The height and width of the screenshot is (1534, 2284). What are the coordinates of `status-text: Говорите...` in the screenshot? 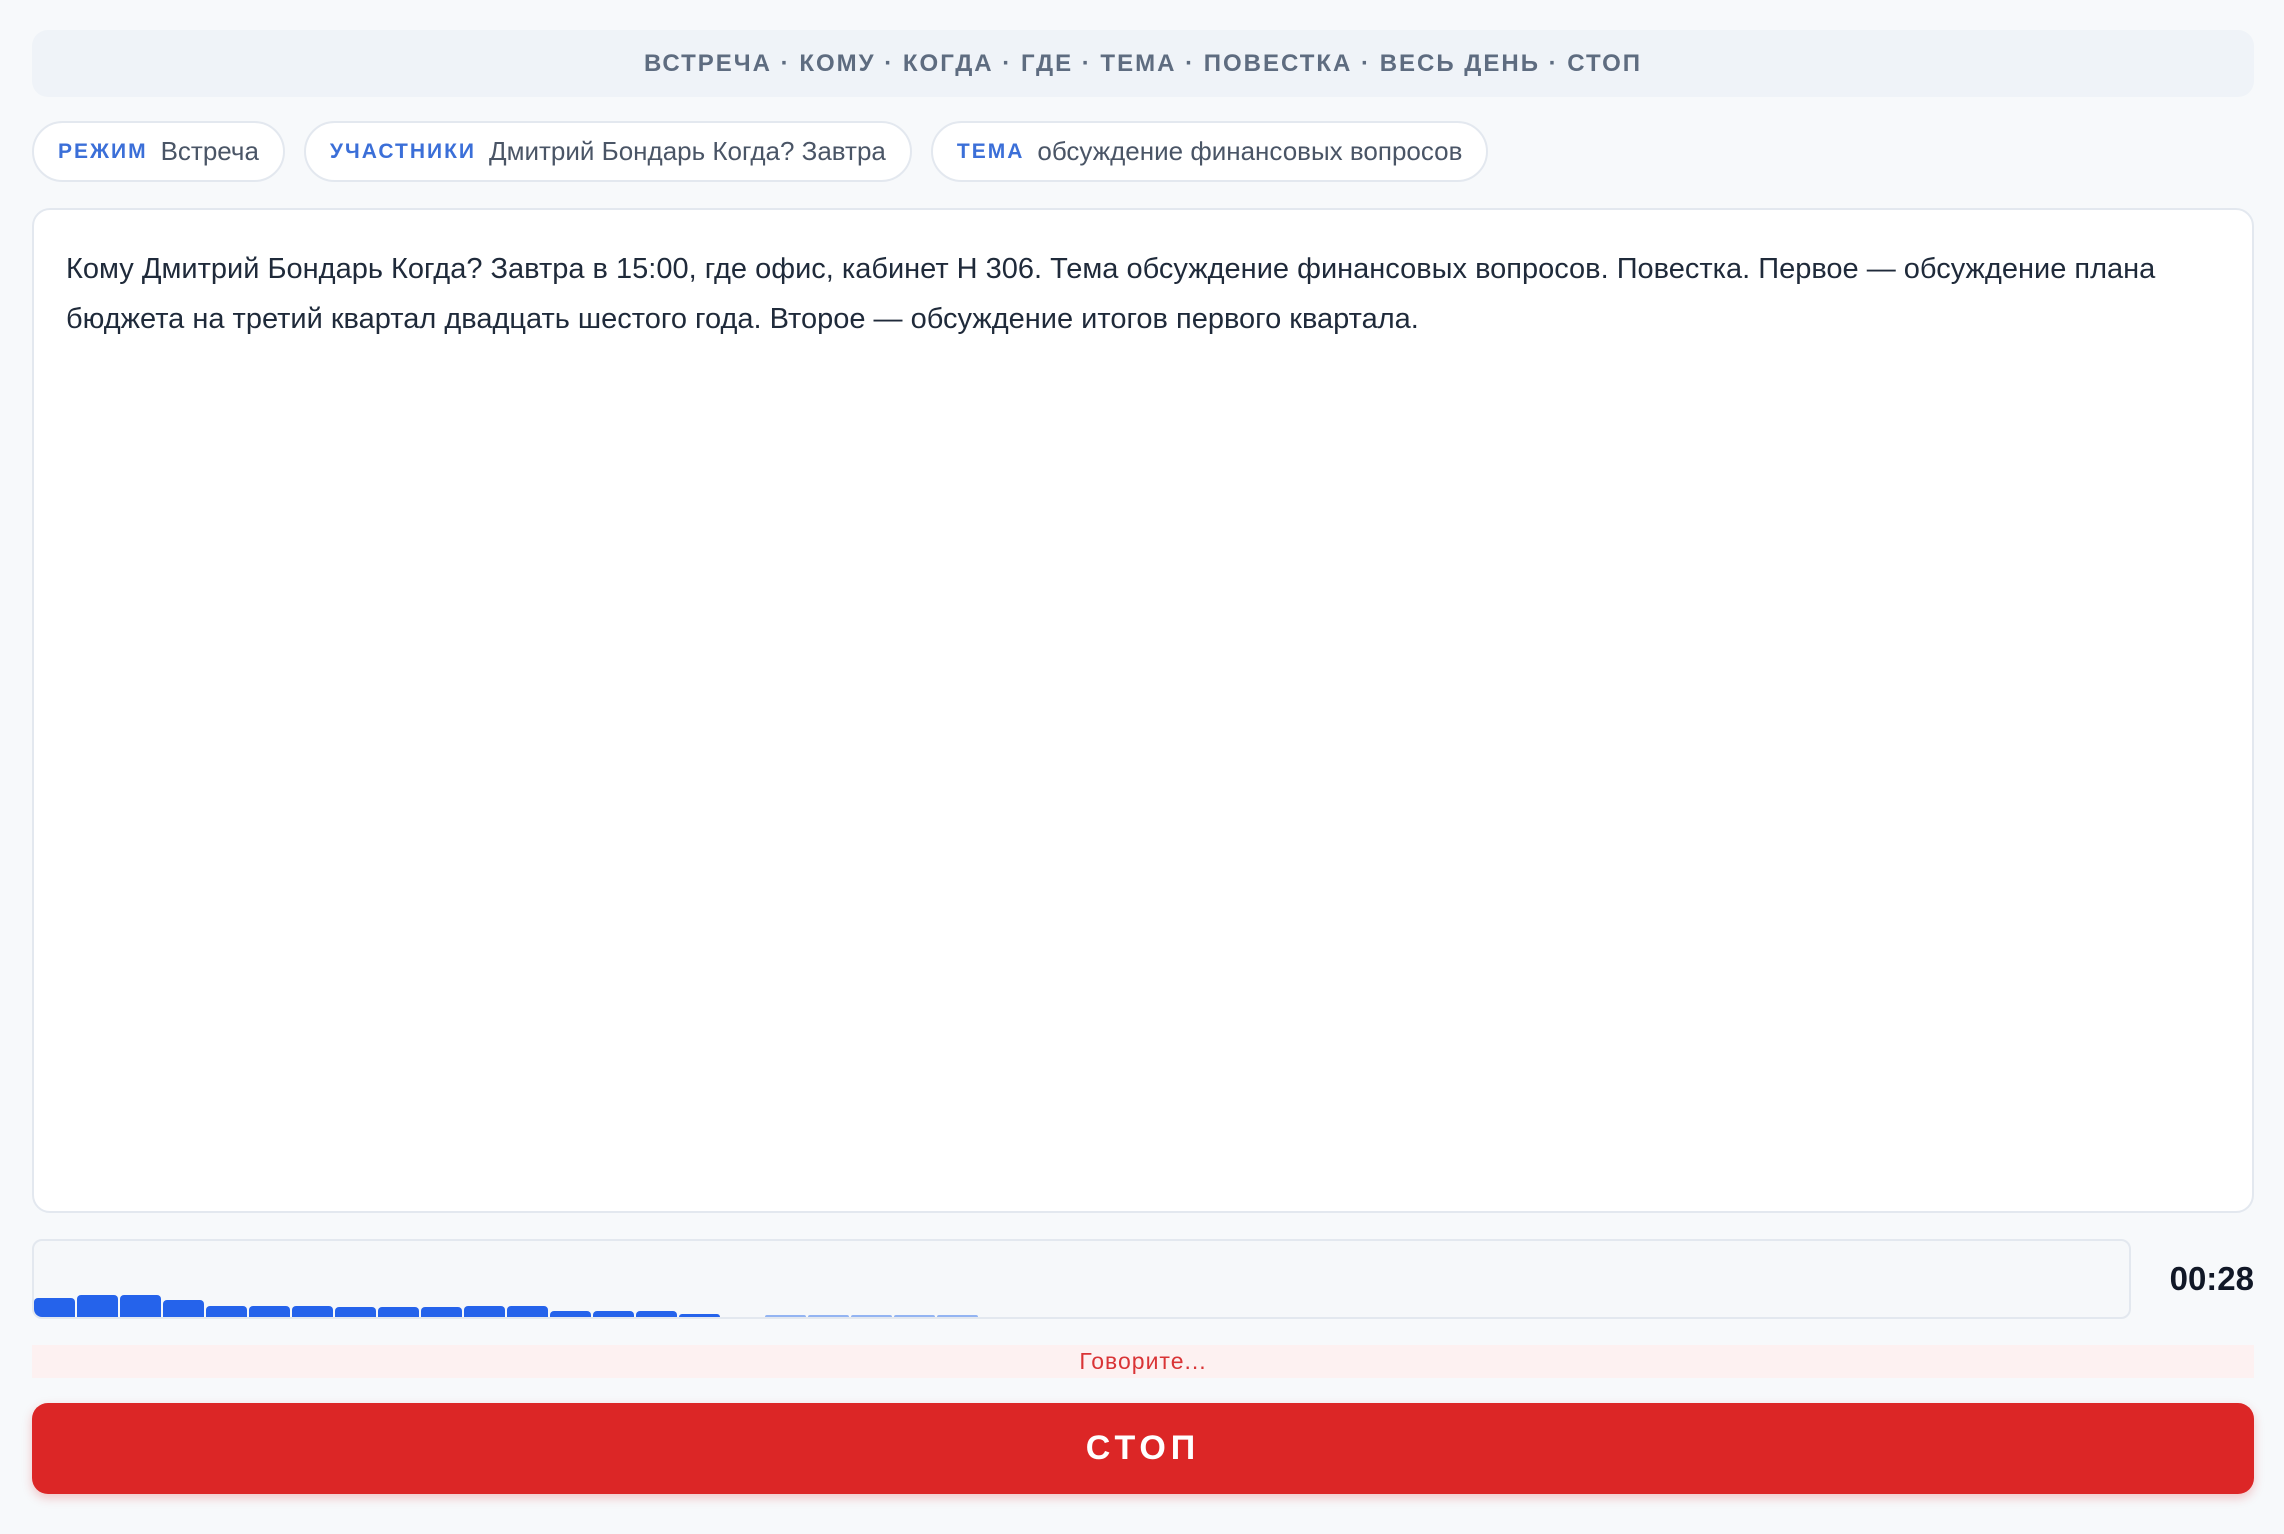 It's located at (1143, 1361).